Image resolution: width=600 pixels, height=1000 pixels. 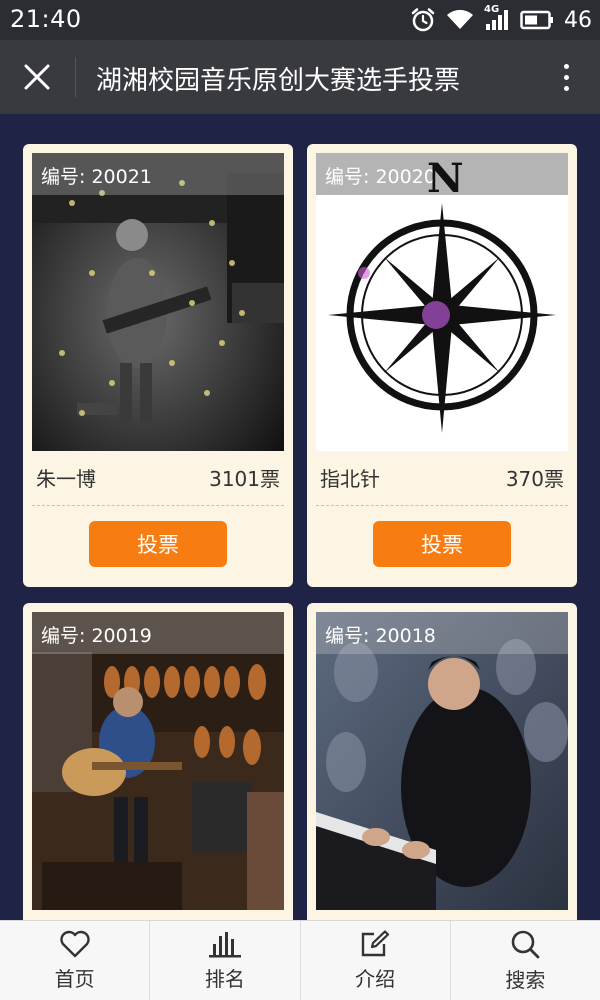 What do you see at coordinates (492, 9) in the screenshot?
I see `network-type: 4G` at bounding box center [492, 9].